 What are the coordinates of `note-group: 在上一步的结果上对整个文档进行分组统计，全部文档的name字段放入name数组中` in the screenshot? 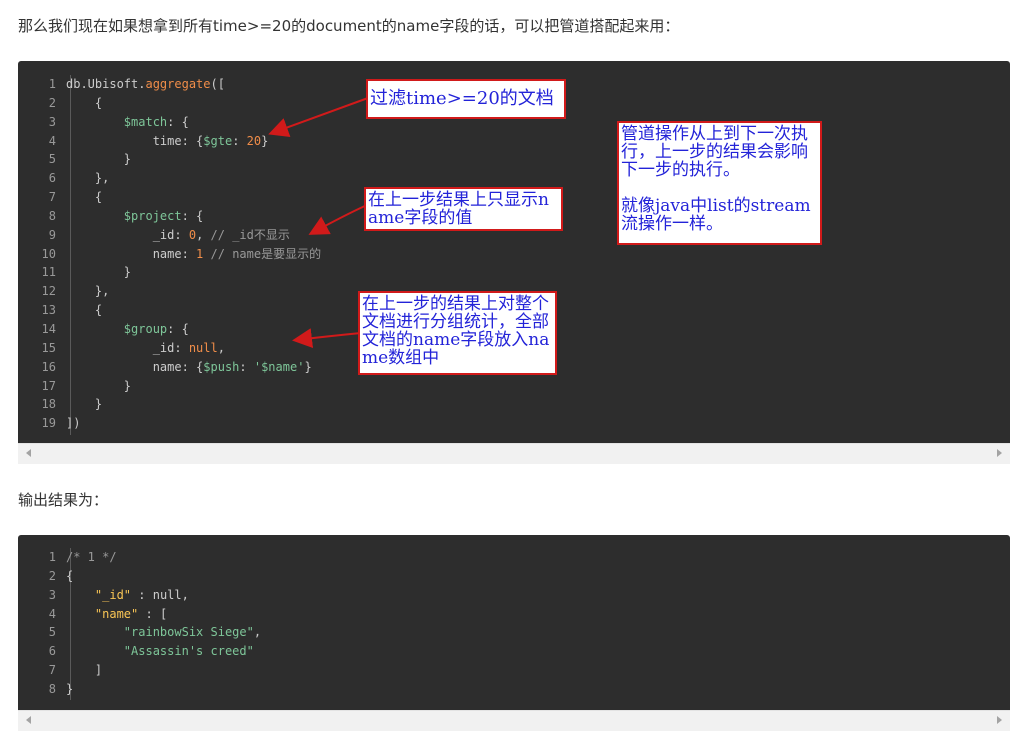 It's located at (457, 333).